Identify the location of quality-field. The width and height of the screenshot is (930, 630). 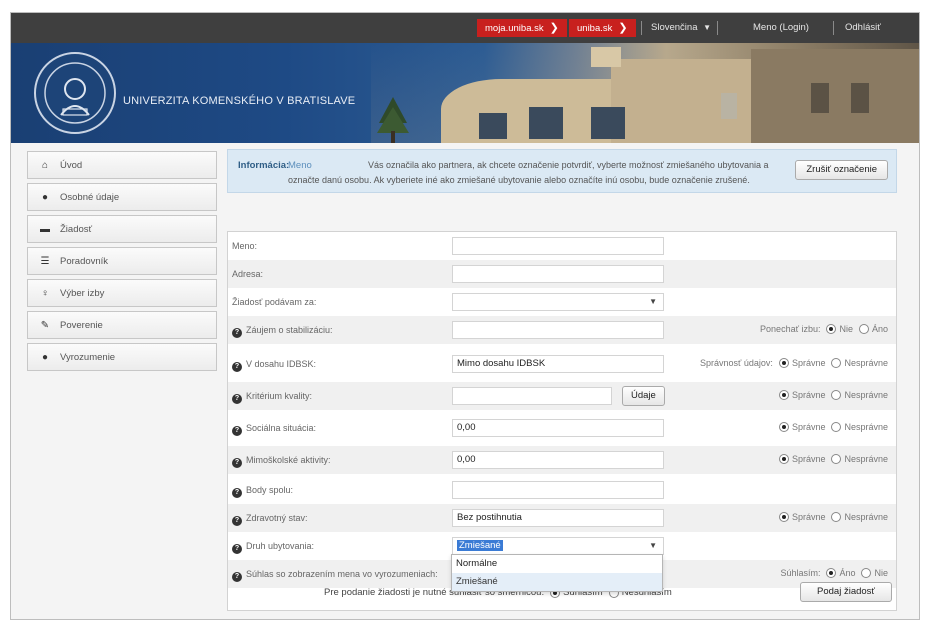
(532, 396).